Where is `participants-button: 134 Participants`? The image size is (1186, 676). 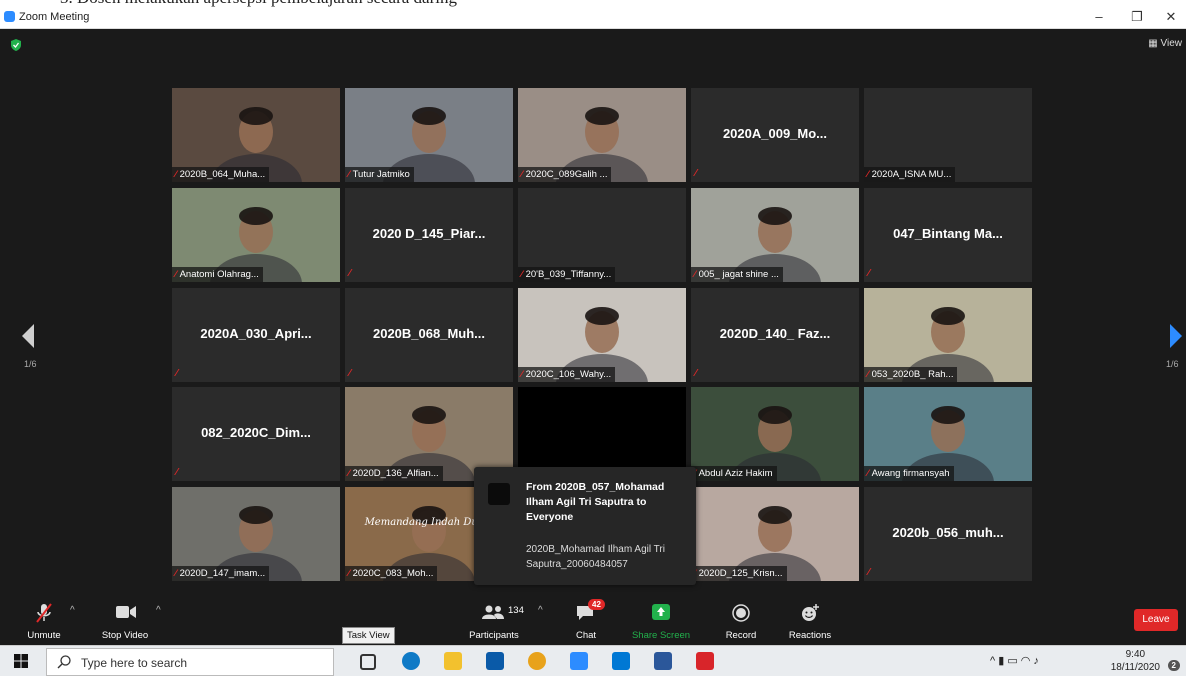 participants-button: 134 Participants is located at coordinates (494, 621).